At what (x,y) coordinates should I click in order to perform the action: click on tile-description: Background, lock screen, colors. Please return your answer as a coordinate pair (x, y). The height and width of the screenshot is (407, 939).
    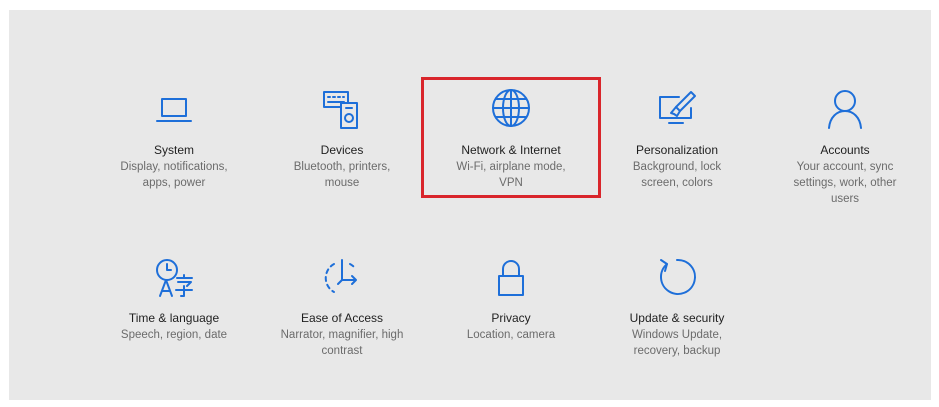
    Looking at the image, I should click on (677, 175).